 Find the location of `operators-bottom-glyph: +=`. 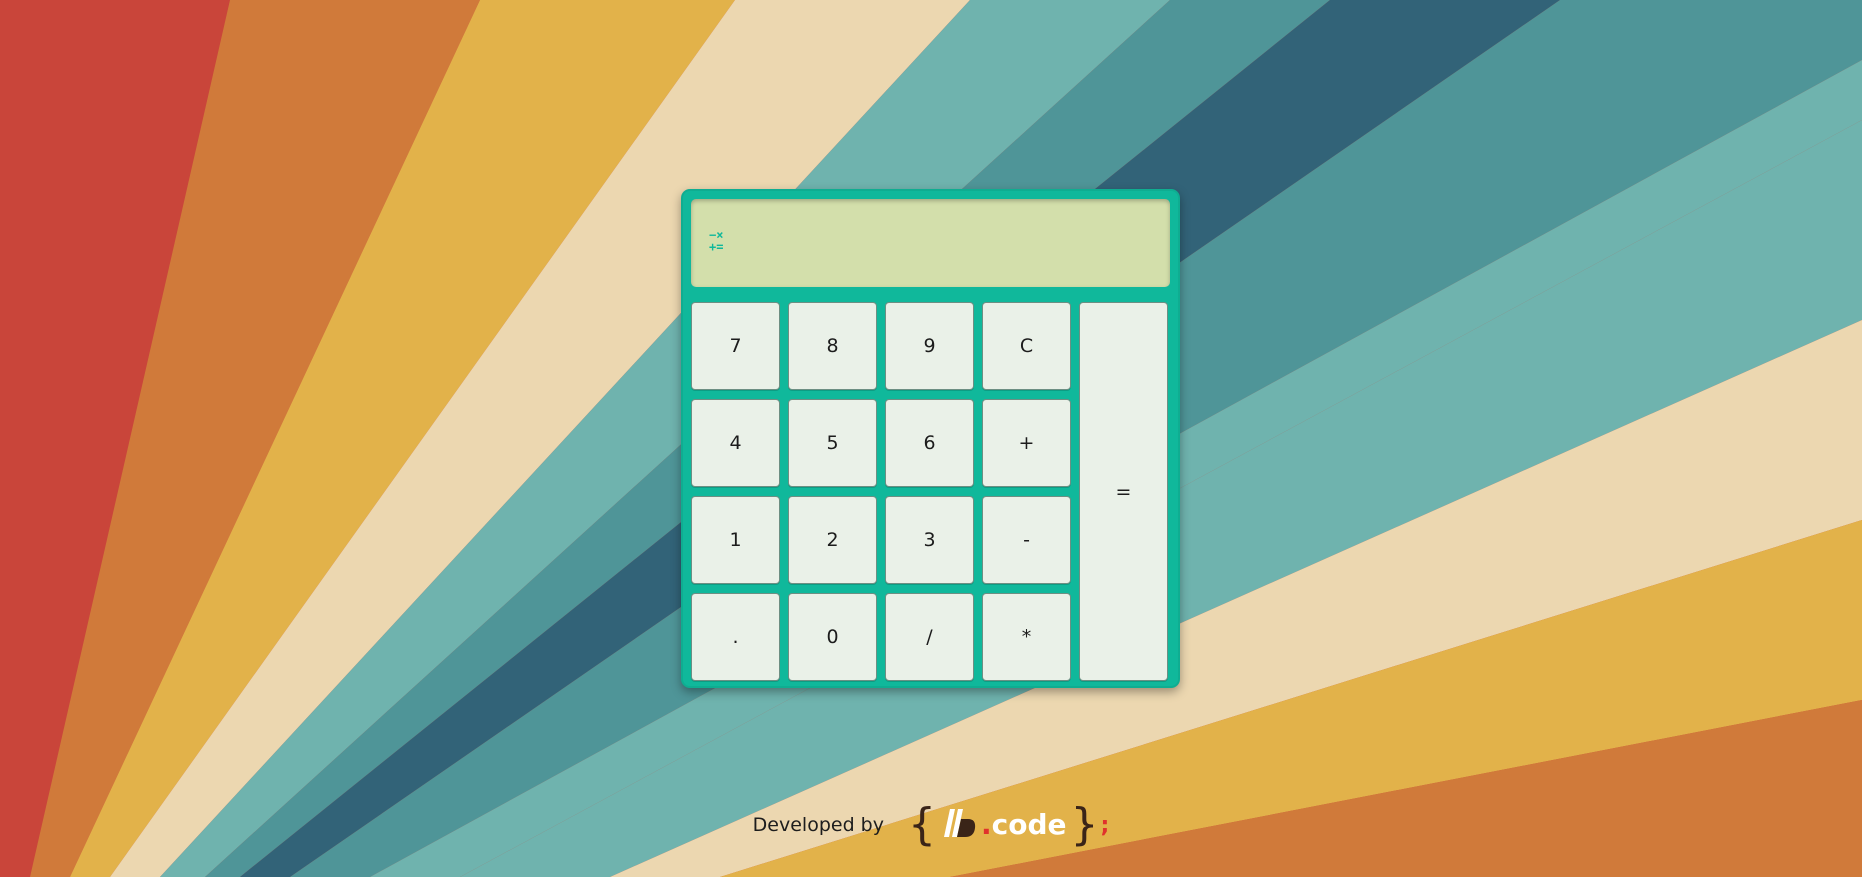

operators-bottom-glyph: += is located at coordinates (716, 247).